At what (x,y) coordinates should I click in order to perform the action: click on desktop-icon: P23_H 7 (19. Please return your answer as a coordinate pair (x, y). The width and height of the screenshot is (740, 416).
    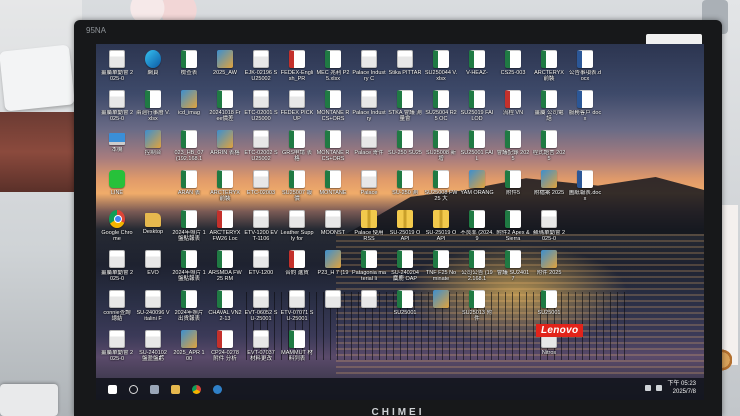
    Looking at the image, I should click on (333, 268).